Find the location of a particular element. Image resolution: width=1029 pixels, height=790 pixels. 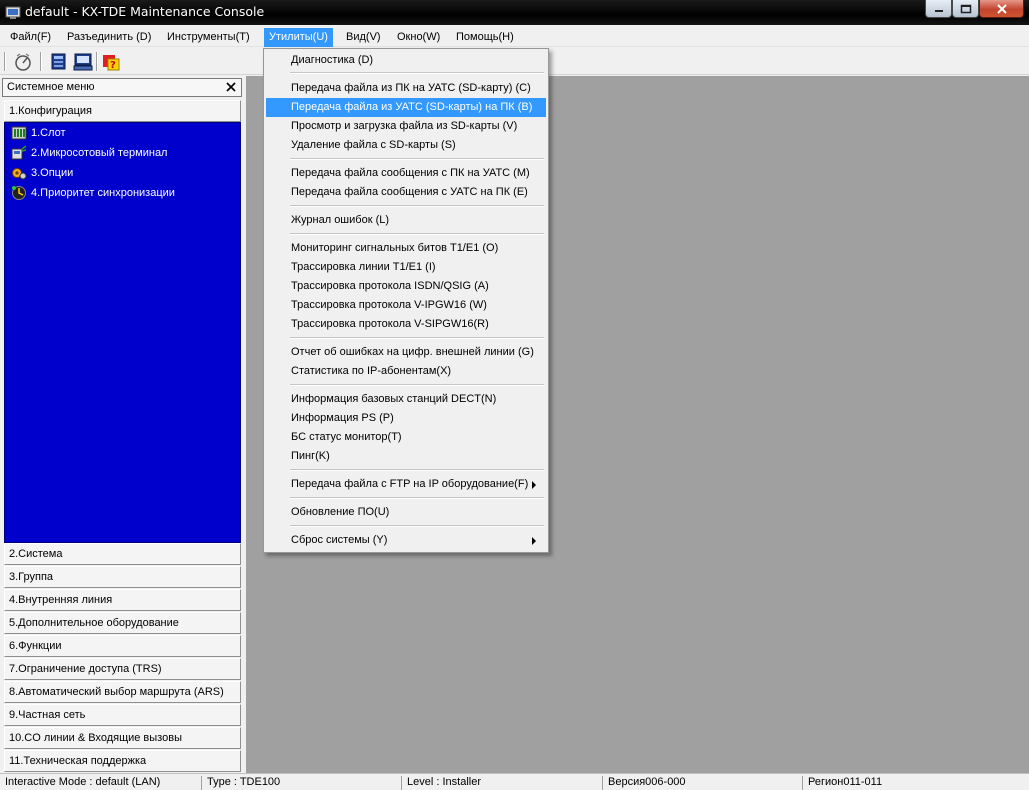

category-extension: 4.Внутренняя линия is located at coordinates (122, 600).